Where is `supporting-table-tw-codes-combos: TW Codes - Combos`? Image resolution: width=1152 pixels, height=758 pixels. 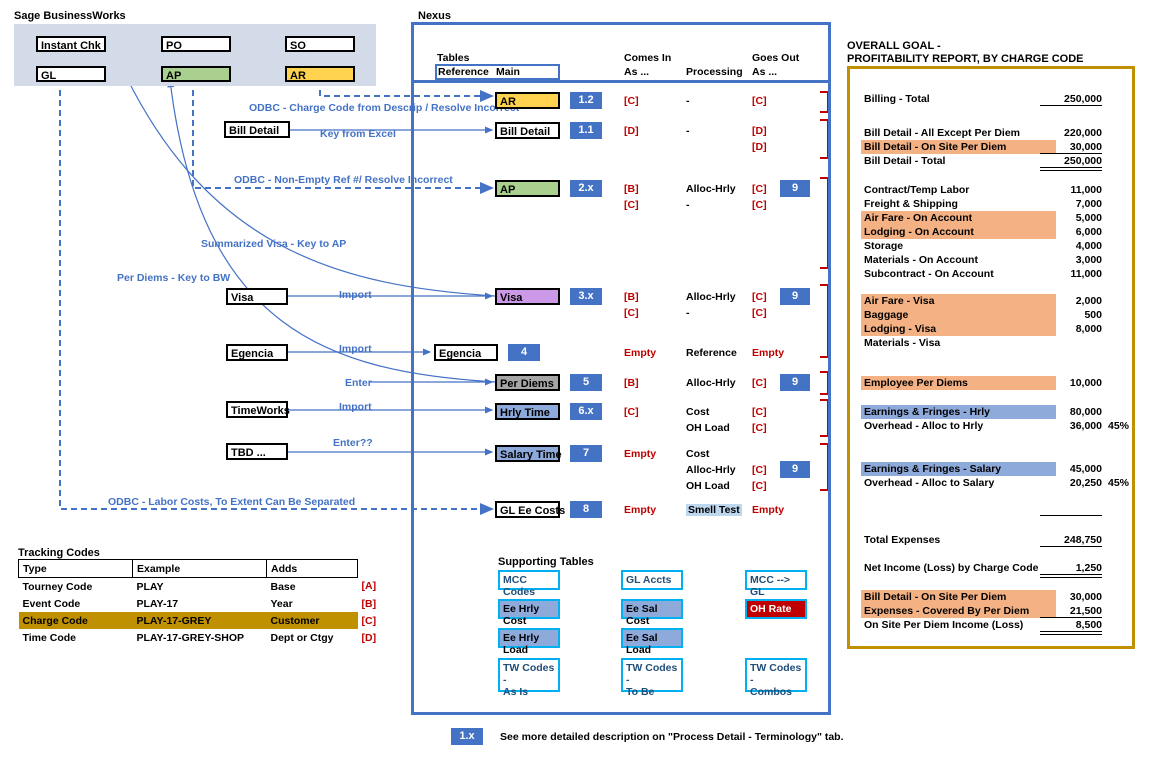 supporting-table-tw-codes-combos: TW Codes - Combos is located at coordinates (776, 678).